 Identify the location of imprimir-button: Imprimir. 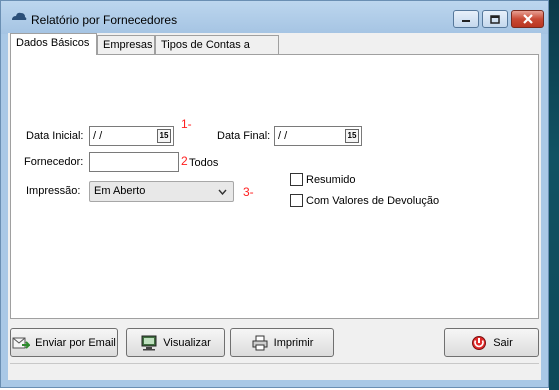
(282, 342).